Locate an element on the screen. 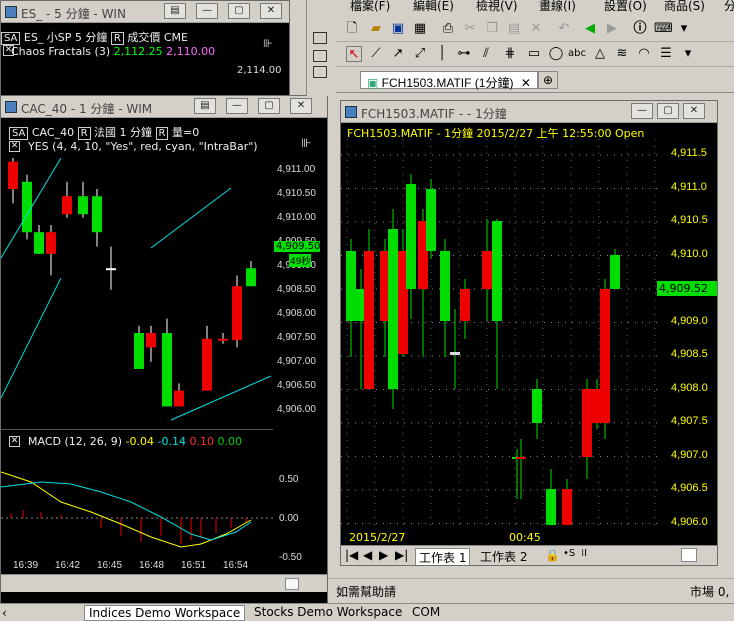  ray-icon: ↗ is located at coordinates (398, 54).